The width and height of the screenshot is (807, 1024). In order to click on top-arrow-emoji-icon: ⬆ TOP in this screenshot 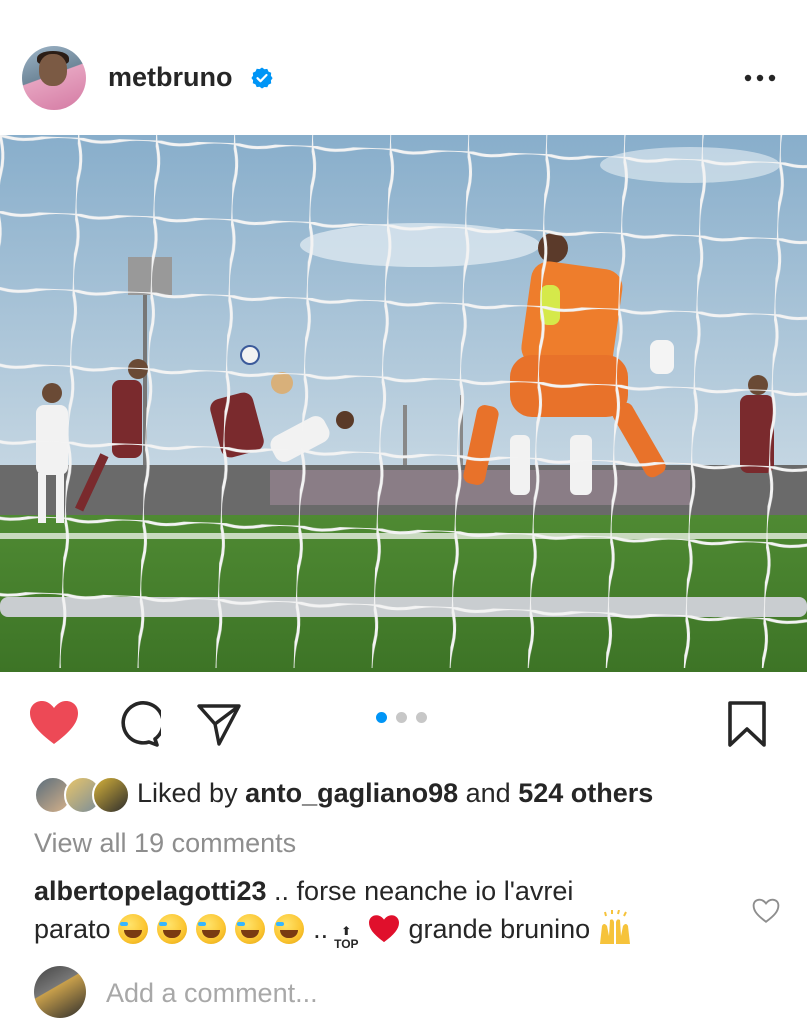, I will do `click(346, 937)`.